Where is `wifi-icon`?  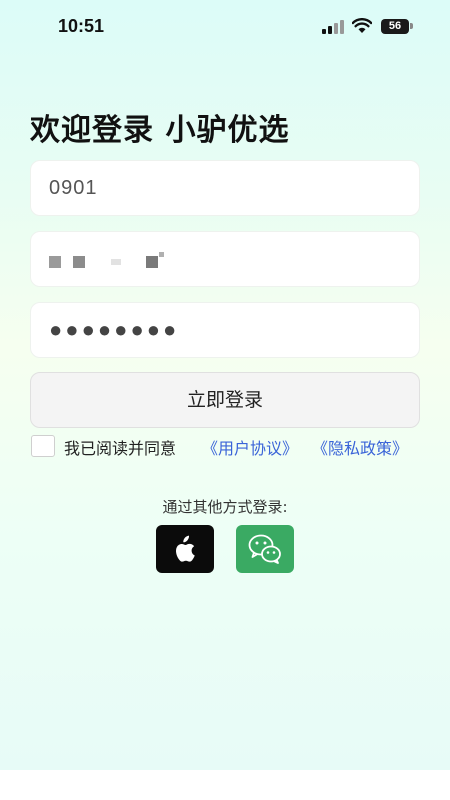 wifi-icon is located at coordinates (362, 25).